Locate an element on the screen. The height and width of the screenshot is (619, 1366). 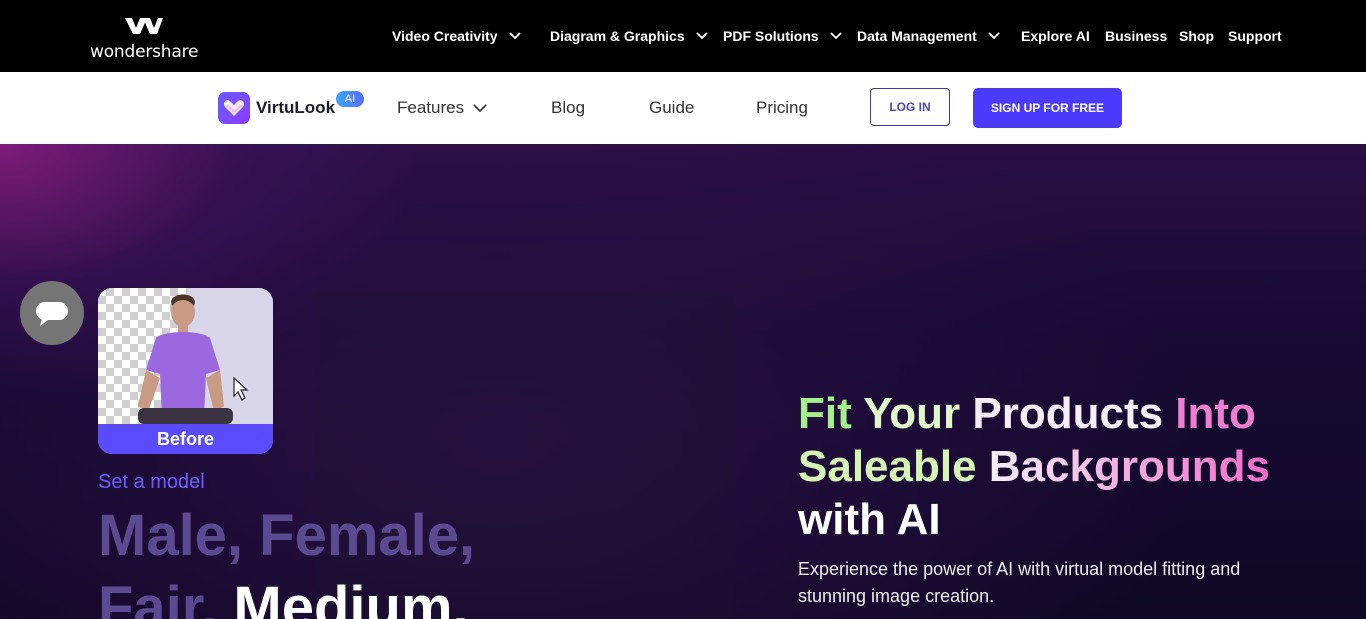
subnav-features: Features is located at coordinates (442, 108).